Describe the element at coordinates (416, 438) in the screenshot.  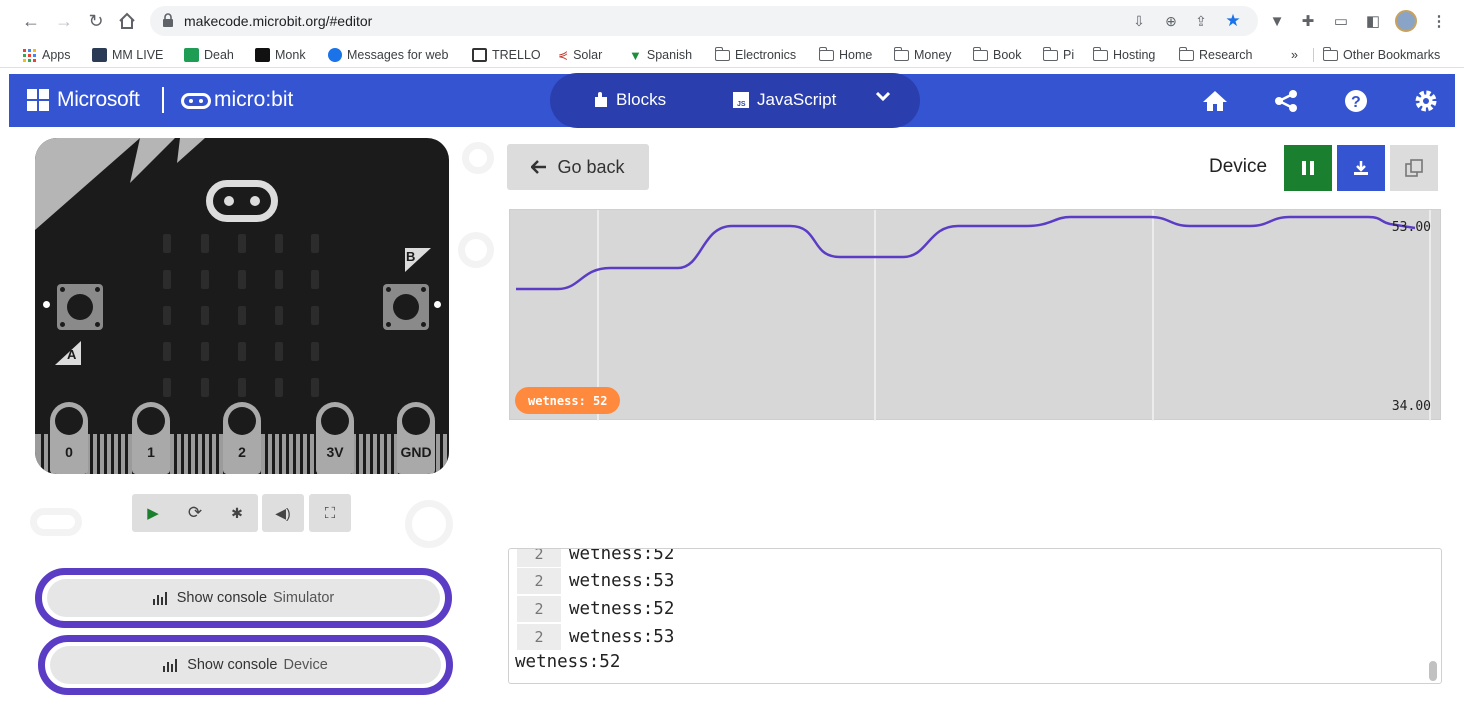
I see `pin-gnd: GND` at that location.